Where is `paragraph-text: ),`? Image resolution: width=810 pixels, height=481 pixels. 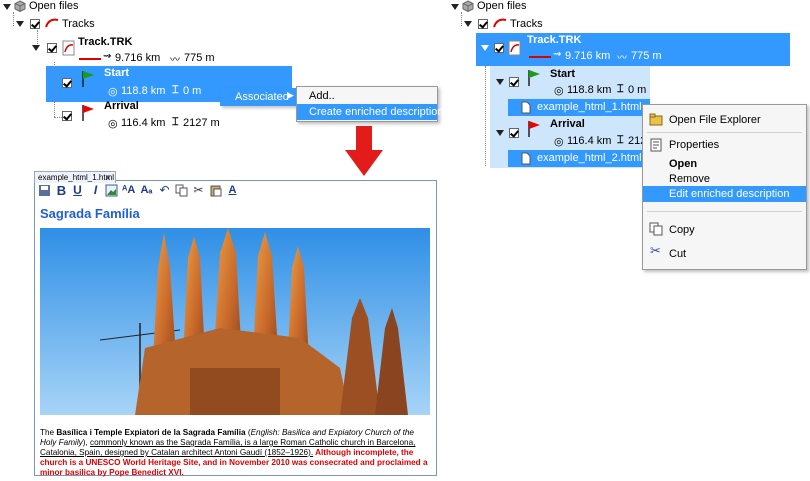 paragraph-text: ), is located at coordinates (86, 442).